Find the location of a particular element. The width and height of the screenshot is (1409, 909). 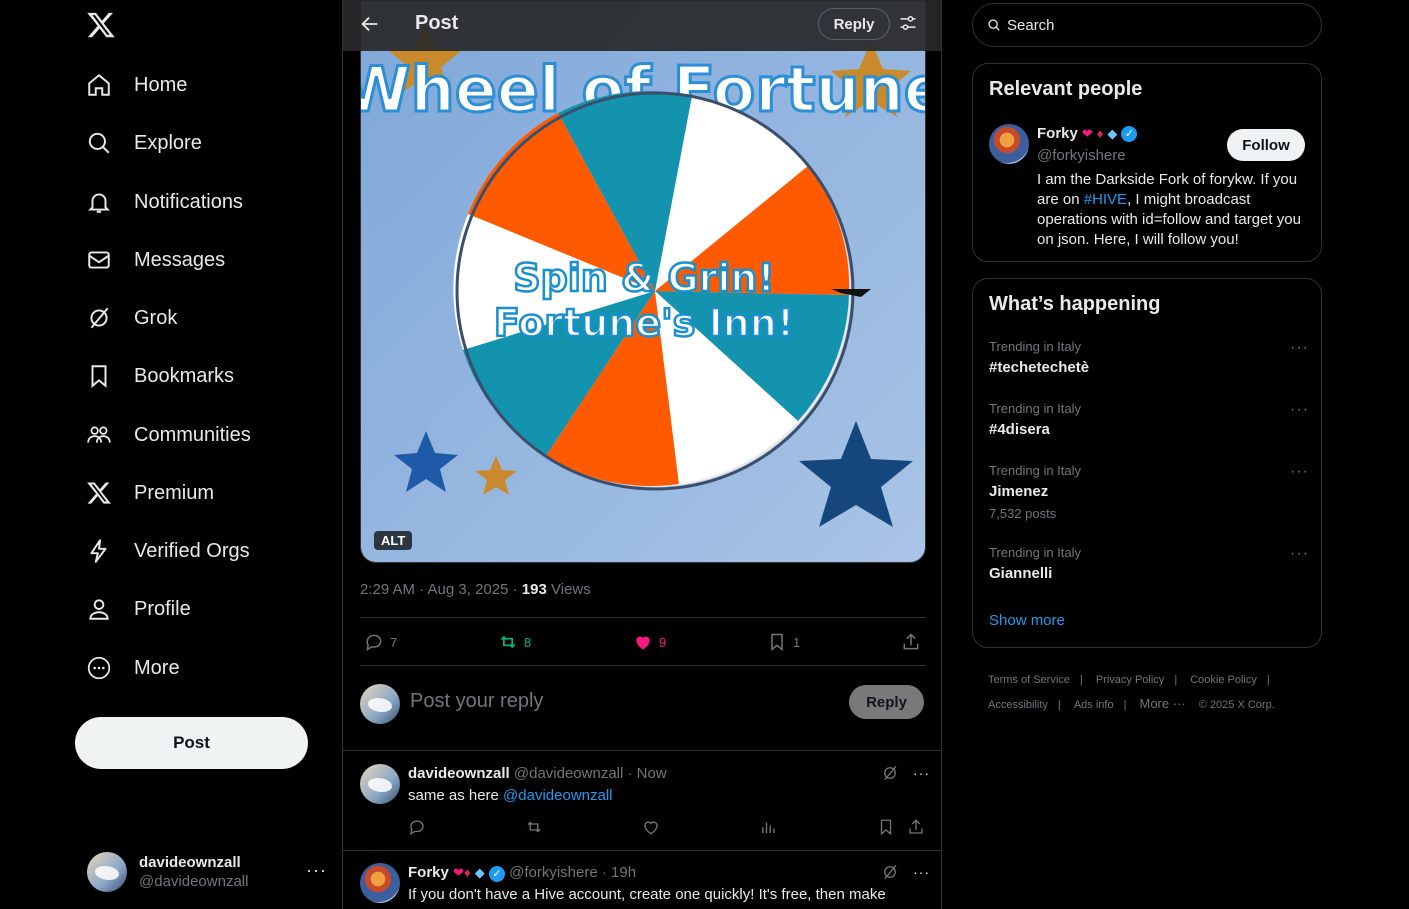

reply-input: Post your reply is located at coordinates (476, 701).